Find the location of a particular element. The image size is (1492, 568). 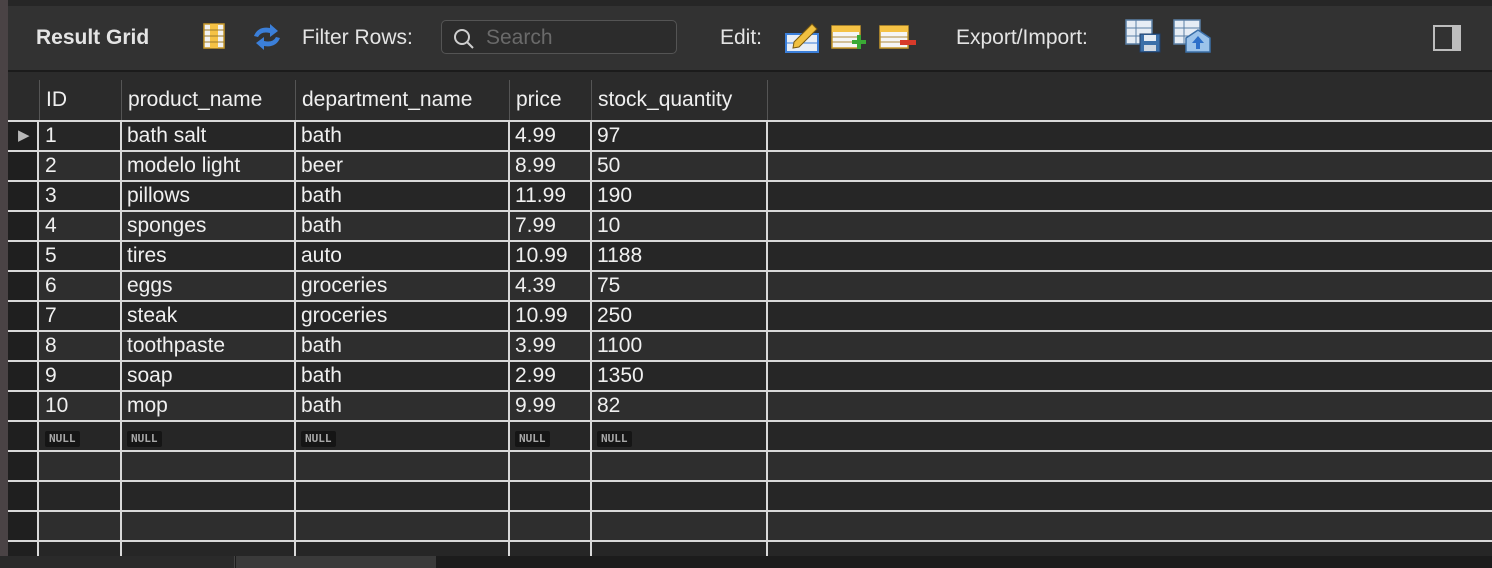

cell-id: 6 is located at coordinates (81, 286).